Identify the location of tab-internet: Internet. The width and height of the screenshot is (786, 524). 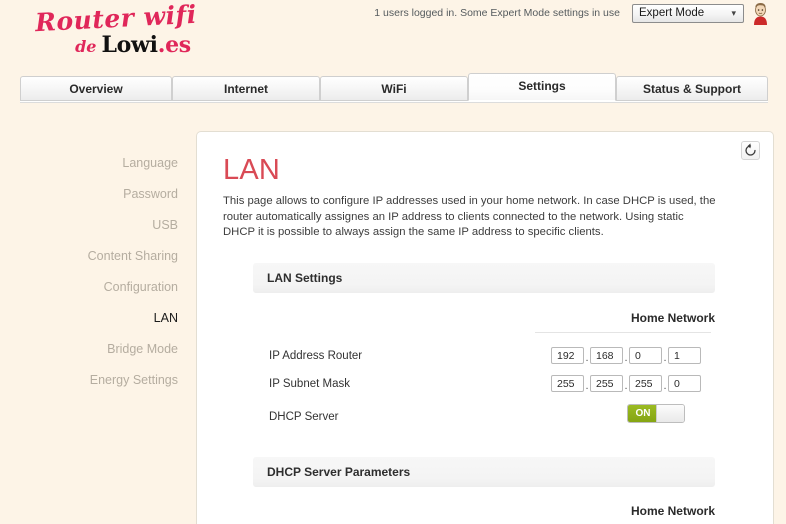
(246, 88).